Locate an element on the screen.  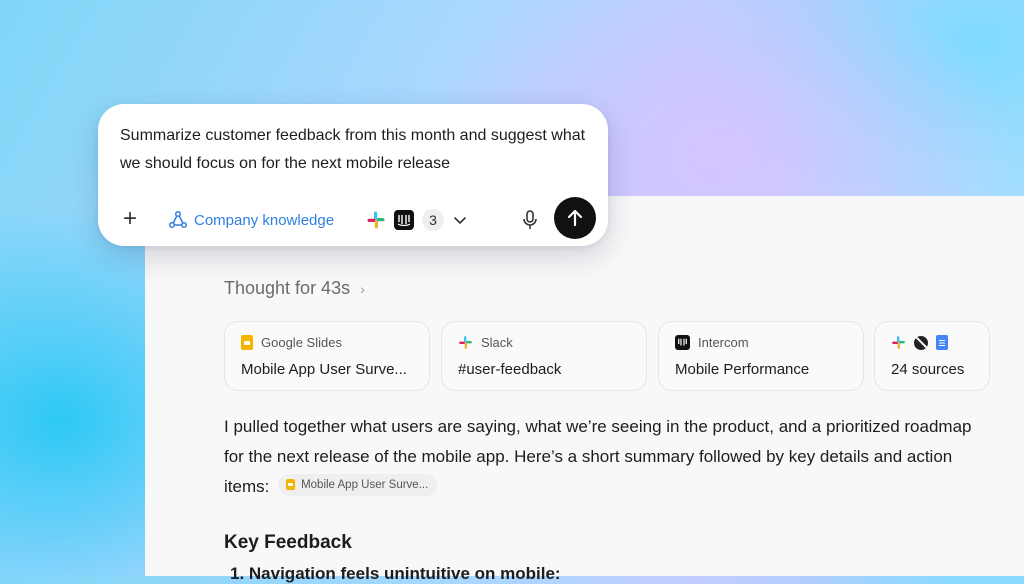
microphone-icon is located at coordinates (530, 220).